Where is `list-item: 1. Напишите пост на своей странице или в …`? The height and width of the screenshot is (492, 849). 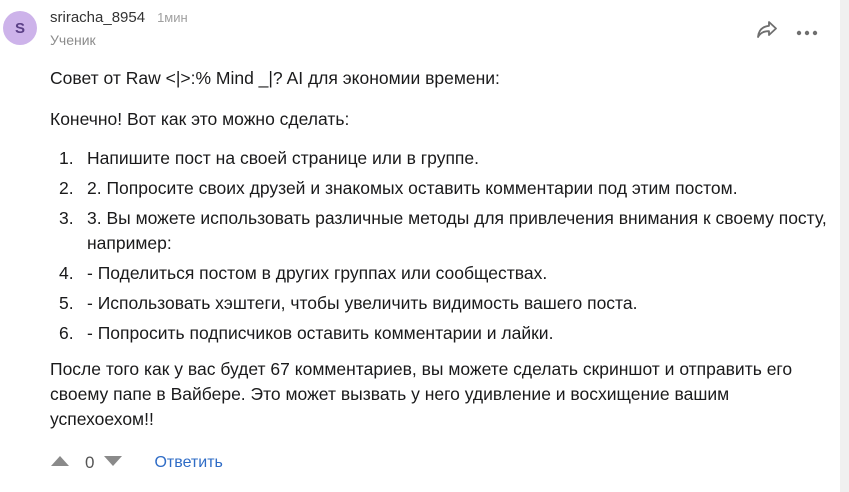
list-item: 1. Напишите пост на своей странице или в … is located at coordinates (440, 158).